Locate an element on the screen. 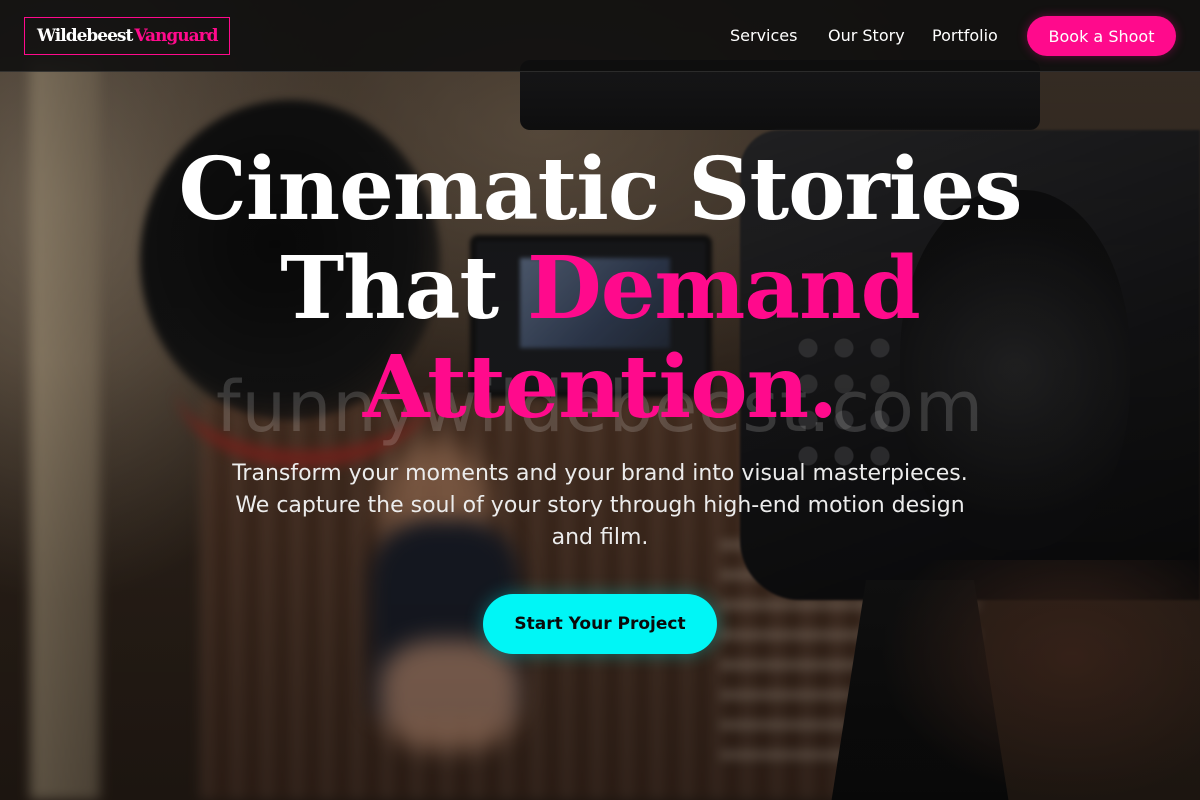  hero-title-highlight-attention: Attention. is located at coordinates (600, 387).